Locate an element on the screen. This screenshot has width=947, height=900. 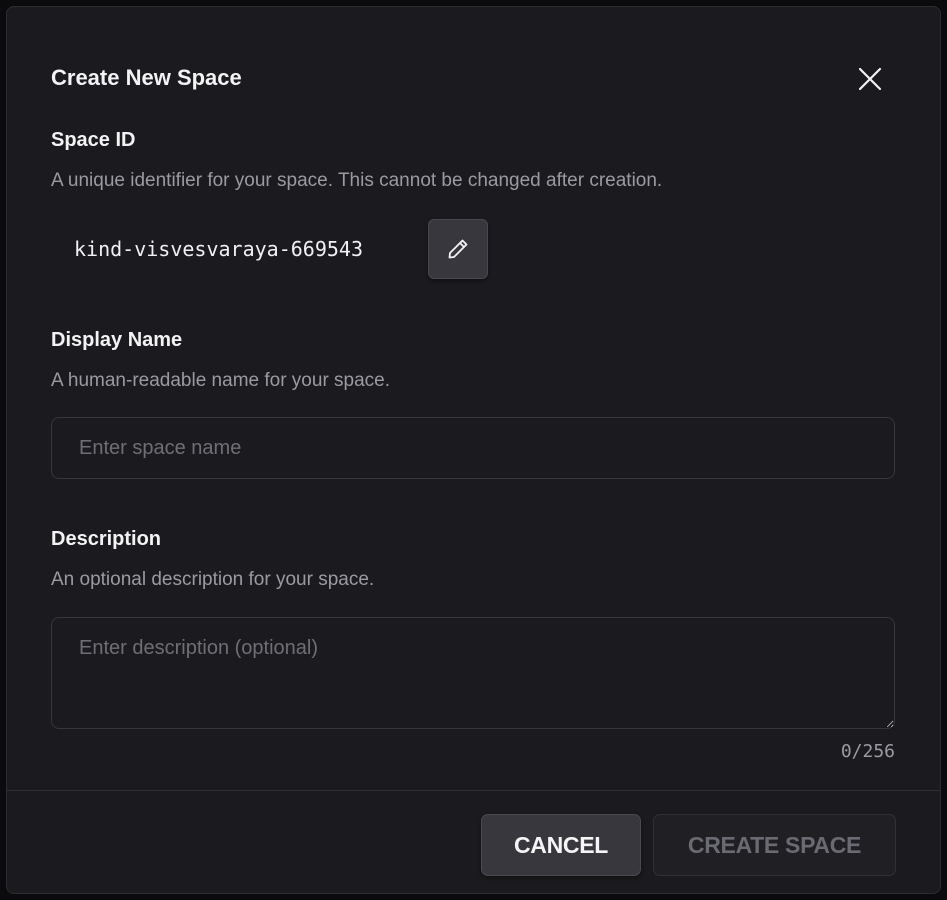
close-icon is located at coordinates (870, 79).